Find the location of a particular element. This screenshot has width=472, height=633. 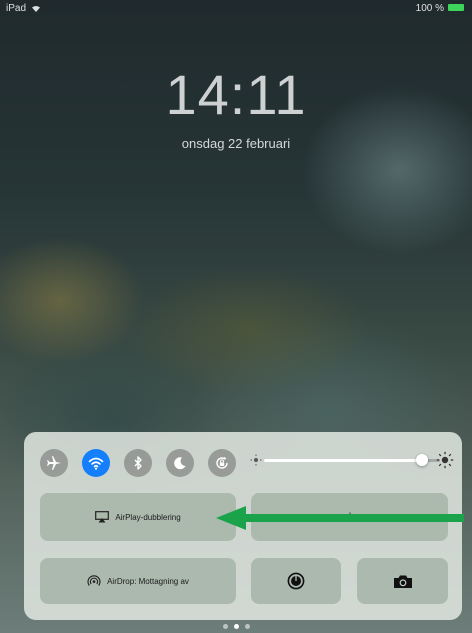

timer-icon is located at coordinates (296, 581).